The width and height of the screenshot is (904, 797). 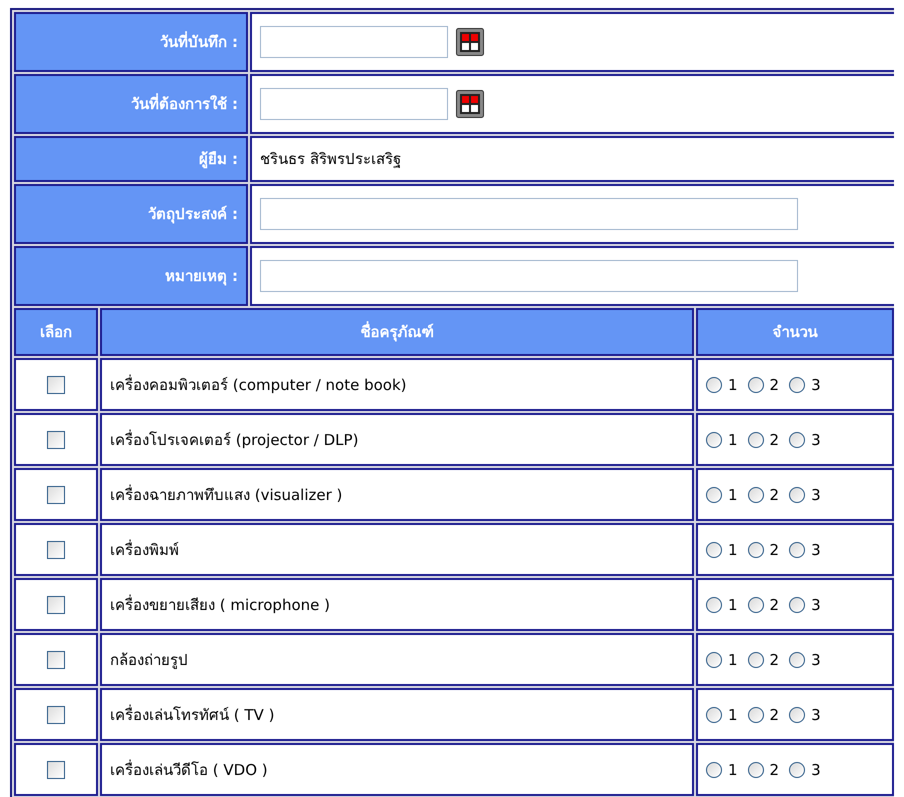 I want to click on borrower-name: ชรินธร สิริพรประเสริฐ, so click(x=330, y=159).